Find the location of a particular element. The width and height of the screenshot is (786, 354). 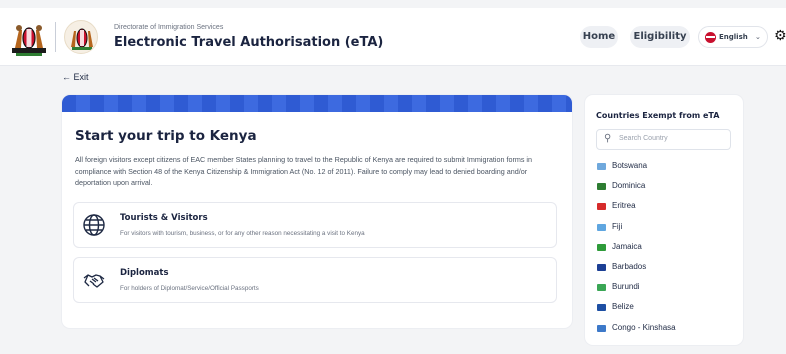

option-title: Diplomats is located at coordinates (144, 273).